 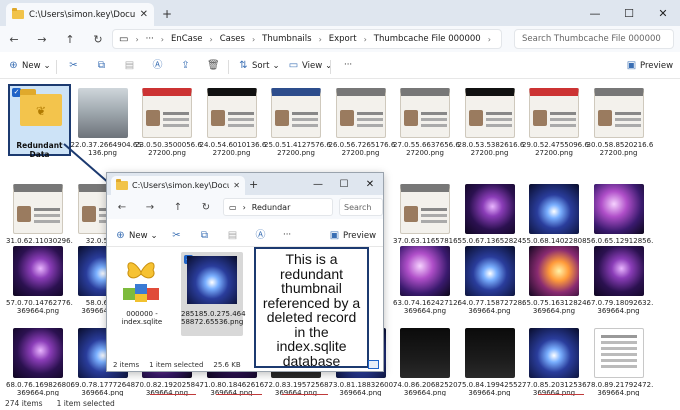 I want to click on thumbnail-item: 25.0.51.4127576.6 27200.png, so click(x=297, y=122).